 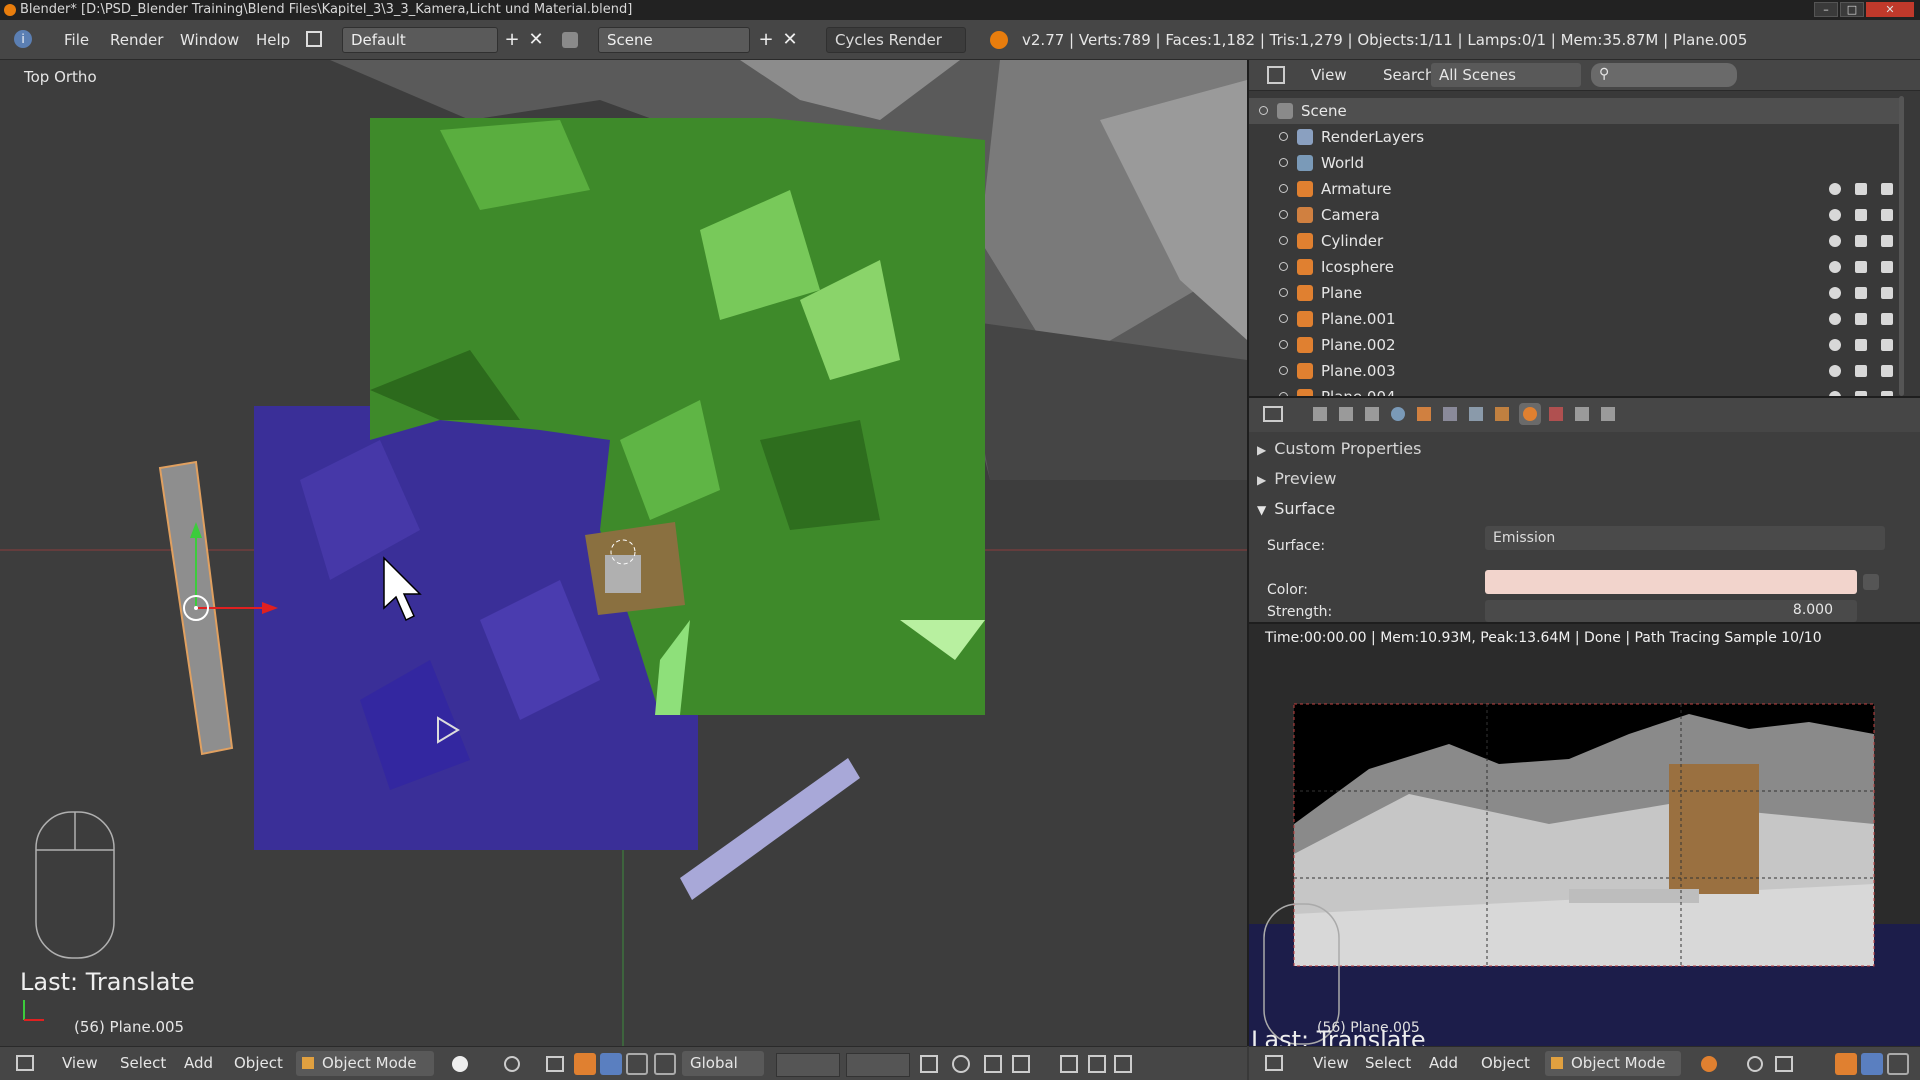 I want to click on menu-add: Add, so click(x=198, y=1063).